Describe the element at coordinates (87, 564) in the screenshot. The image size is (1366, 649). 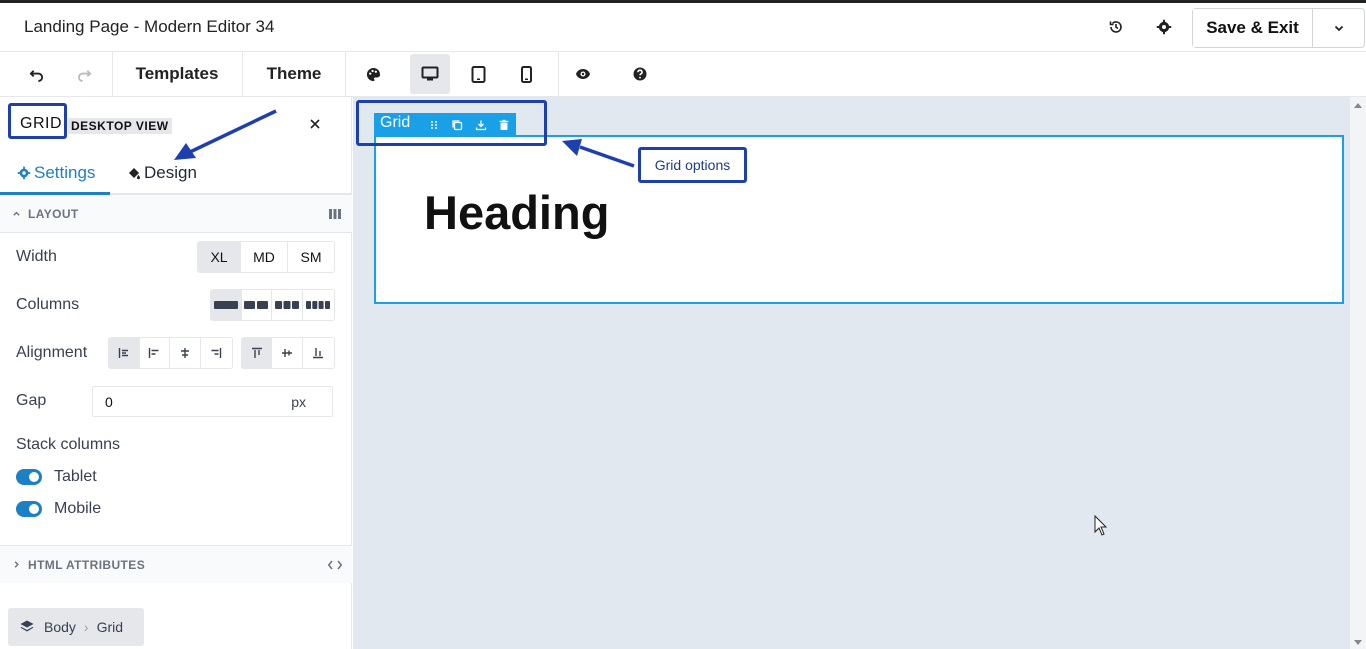
I see `html-attributes-label: HTML ATTRIBUTES` at that location.